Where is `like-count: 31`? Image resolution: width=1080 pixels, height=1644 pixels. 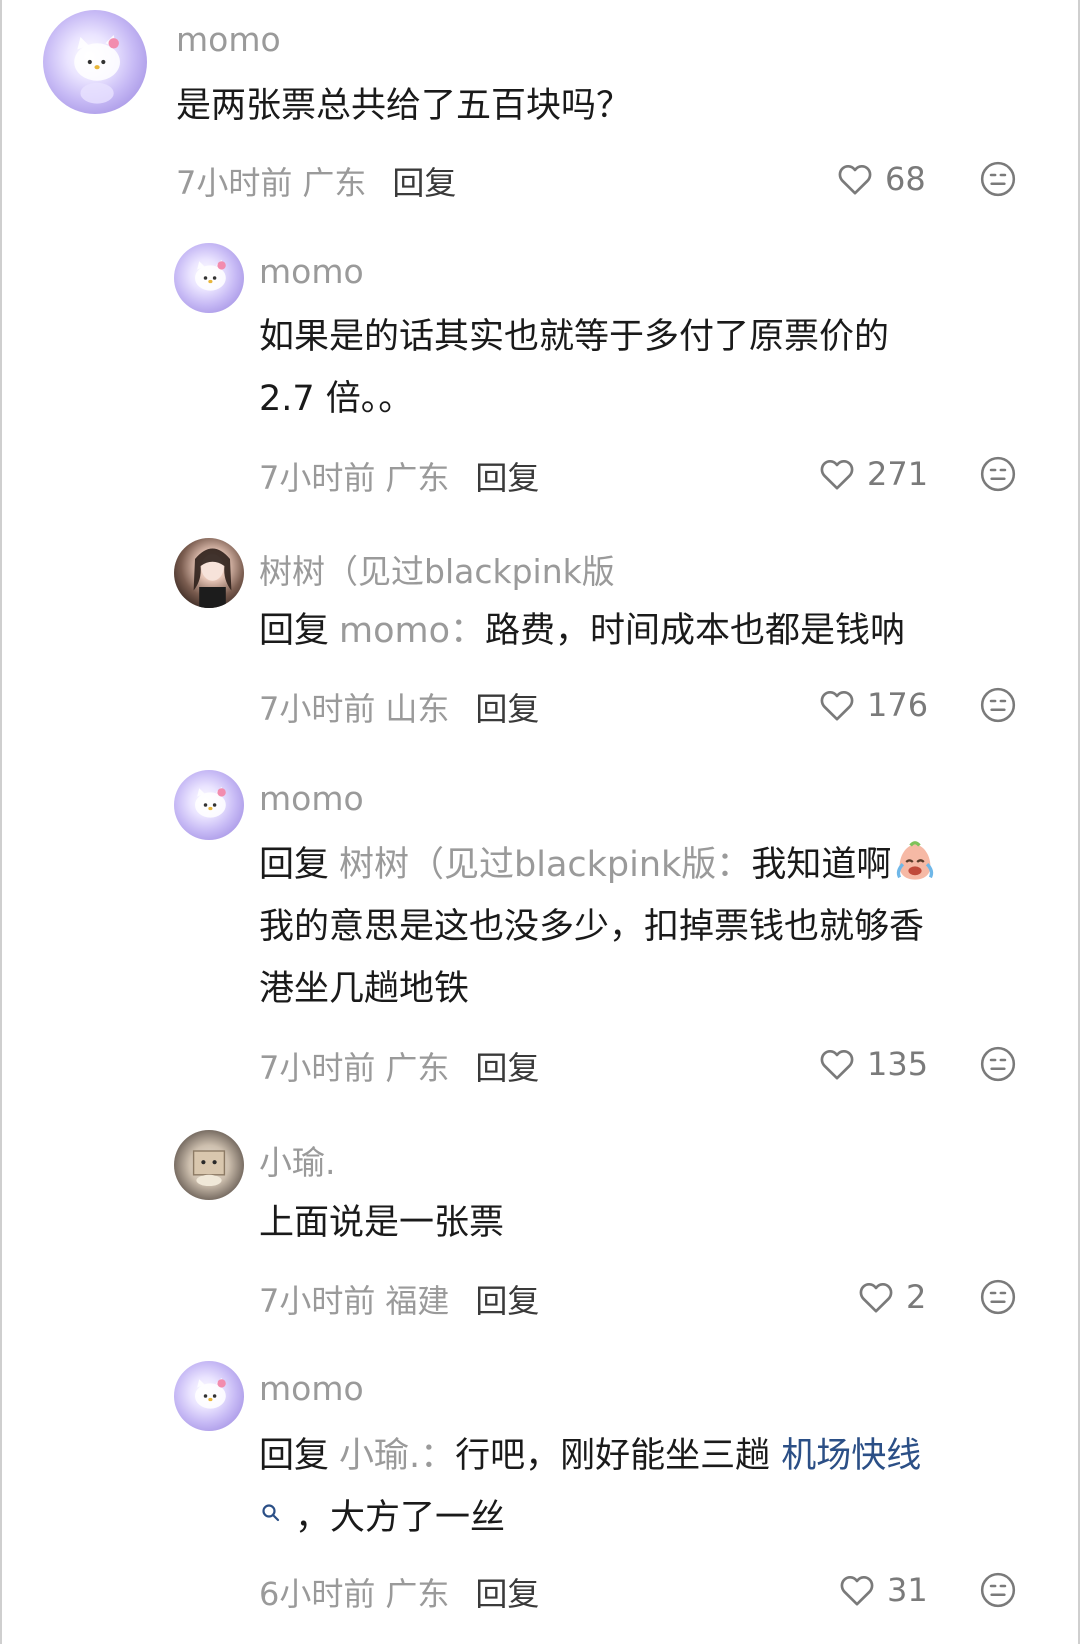 like-count: 31 is located at coordinates (907, 1590).